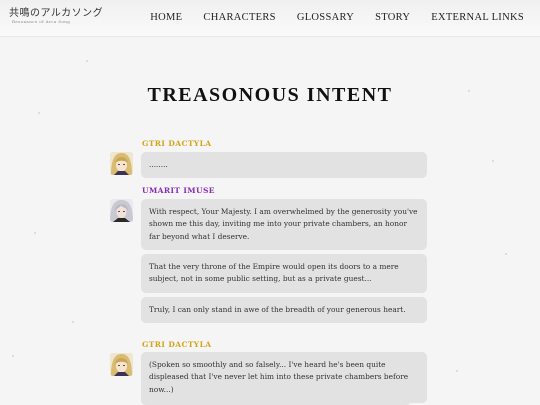 This screenshot has height=405, width=540. Describe the element at coordinates (41, 21) in the screenshot. I see `logo-subtitle: Resonance of Arca Song` at that location.